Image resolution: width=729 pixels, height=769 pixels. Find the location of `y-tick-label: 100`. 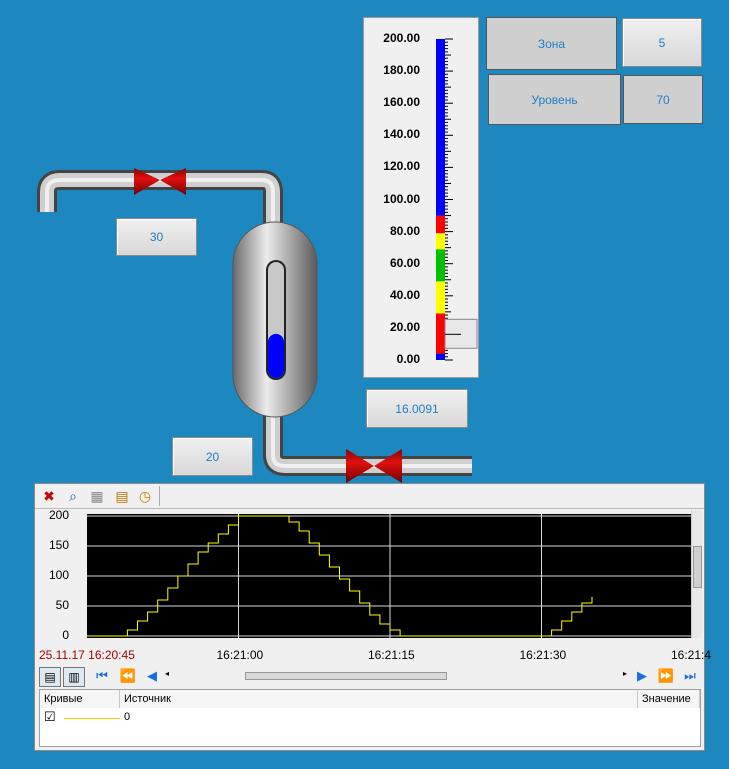

y-tick-label: 100 is located at coordinates (58, 575).